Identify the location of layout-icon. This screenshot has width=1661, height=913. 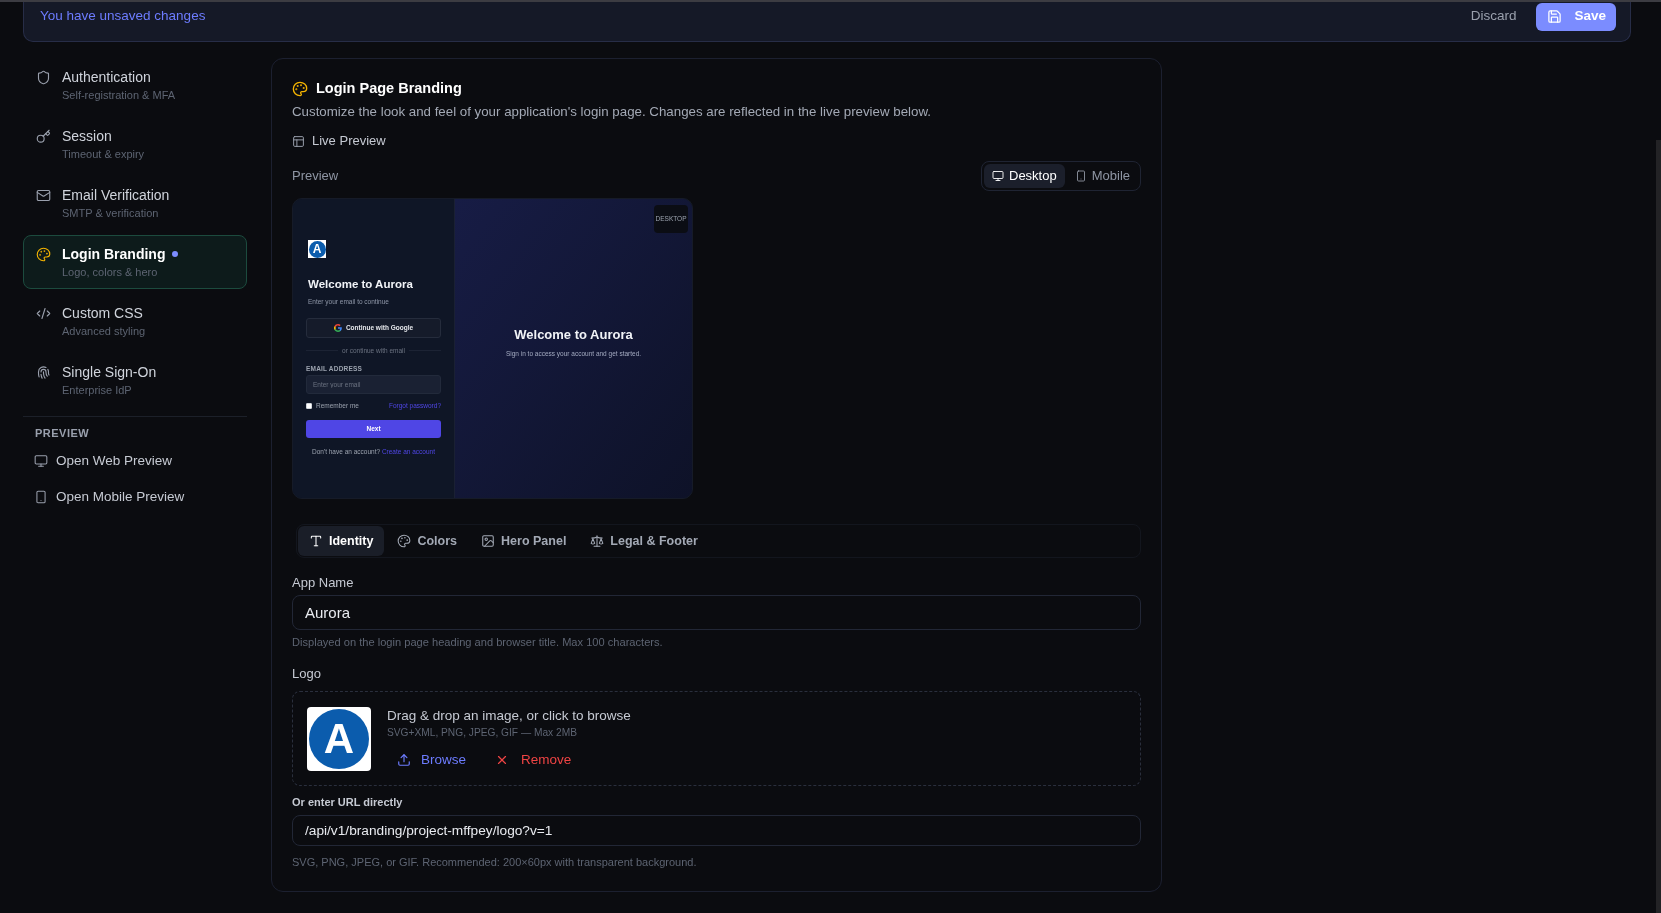
(298, 141).